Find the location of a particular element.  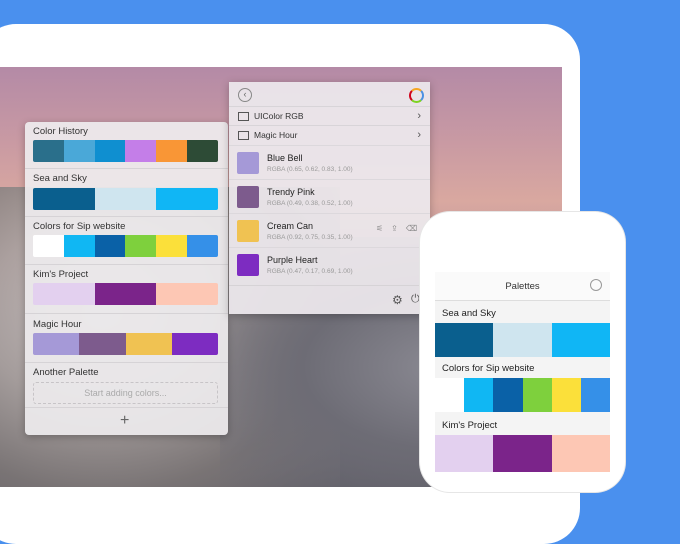

color-picker-icon is located at coordinates (416, 95).